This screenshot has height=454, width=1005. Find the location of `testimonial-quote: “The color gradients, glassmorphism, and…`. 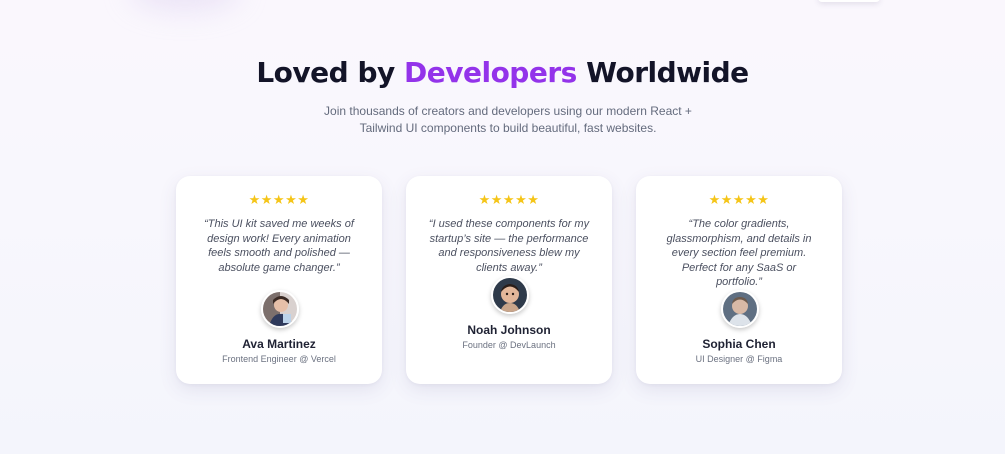

testimonial-quote: “The color gradients, glassmorphism, and… is located at coordinates (739, 253).